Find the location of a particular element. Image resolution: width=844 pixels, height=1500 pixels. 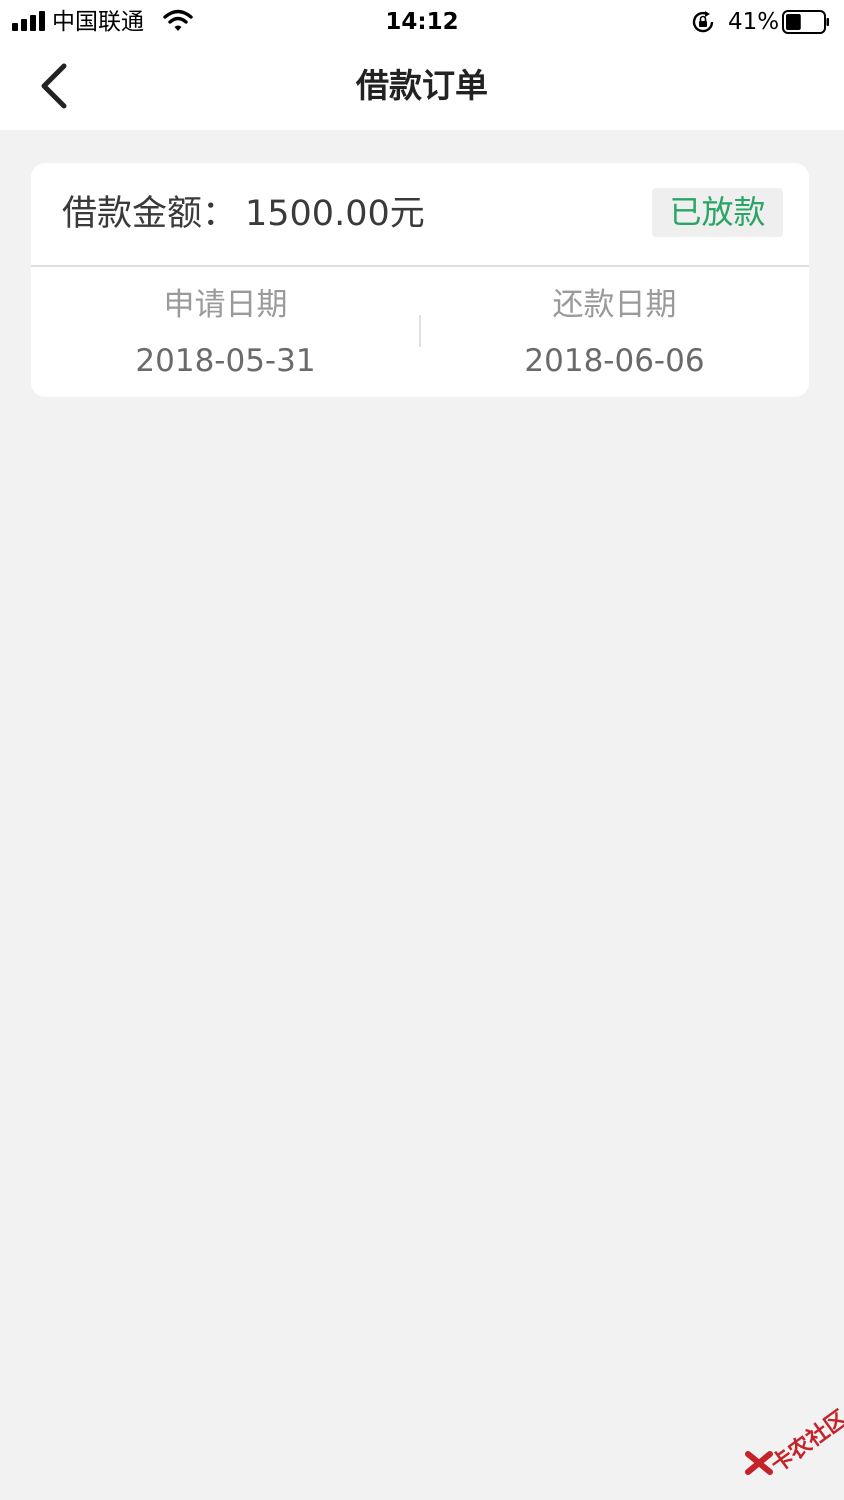

page-title: 借款订单 is located at coordinates (422, 85).